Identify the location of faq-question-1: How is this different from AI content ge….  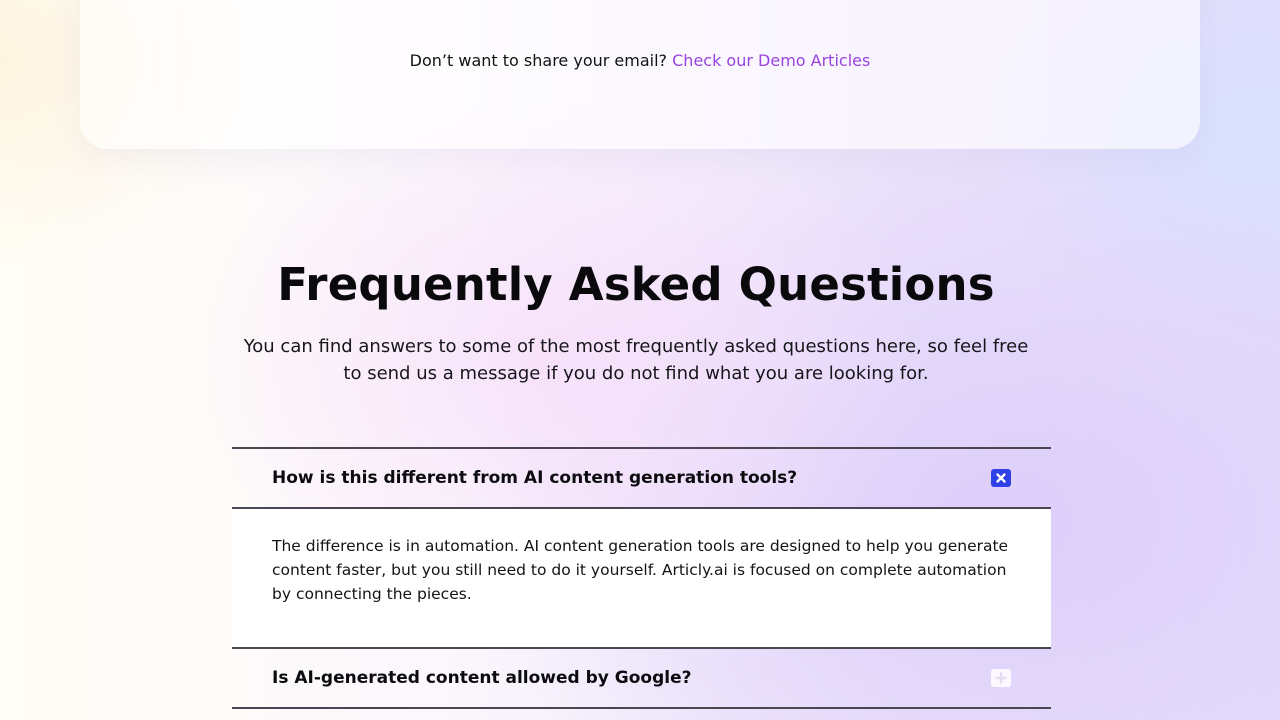
(641, 478).